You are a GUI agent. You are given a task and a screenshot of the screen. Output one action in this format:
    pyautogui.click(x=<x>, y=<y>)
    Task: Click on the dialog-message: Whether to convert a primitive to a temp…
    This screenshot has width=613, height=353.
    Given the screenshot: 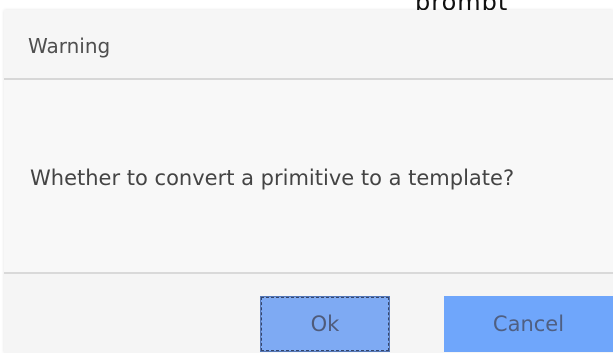 What is the action you would take?
    pyautogui.click(x=272, y=178)
    